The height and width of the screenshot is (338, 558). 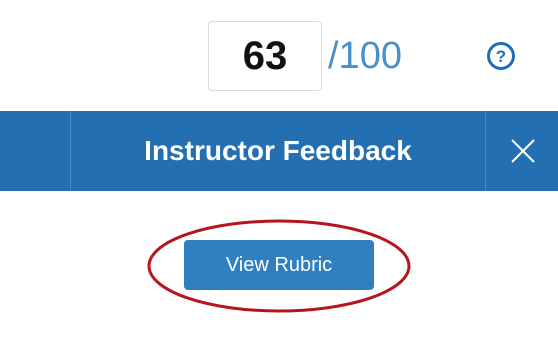 I want to click on score-value: 63, so click(x=265, y=55).